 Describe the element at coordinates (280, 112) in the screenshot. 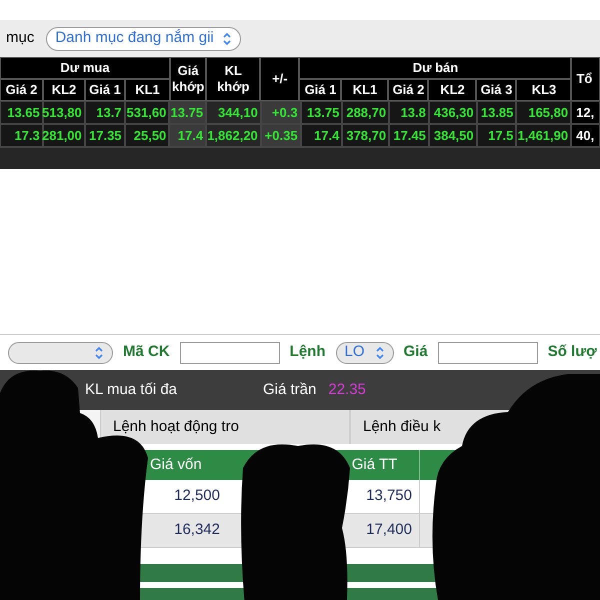

I see `table-cell: +0.3` at that location.